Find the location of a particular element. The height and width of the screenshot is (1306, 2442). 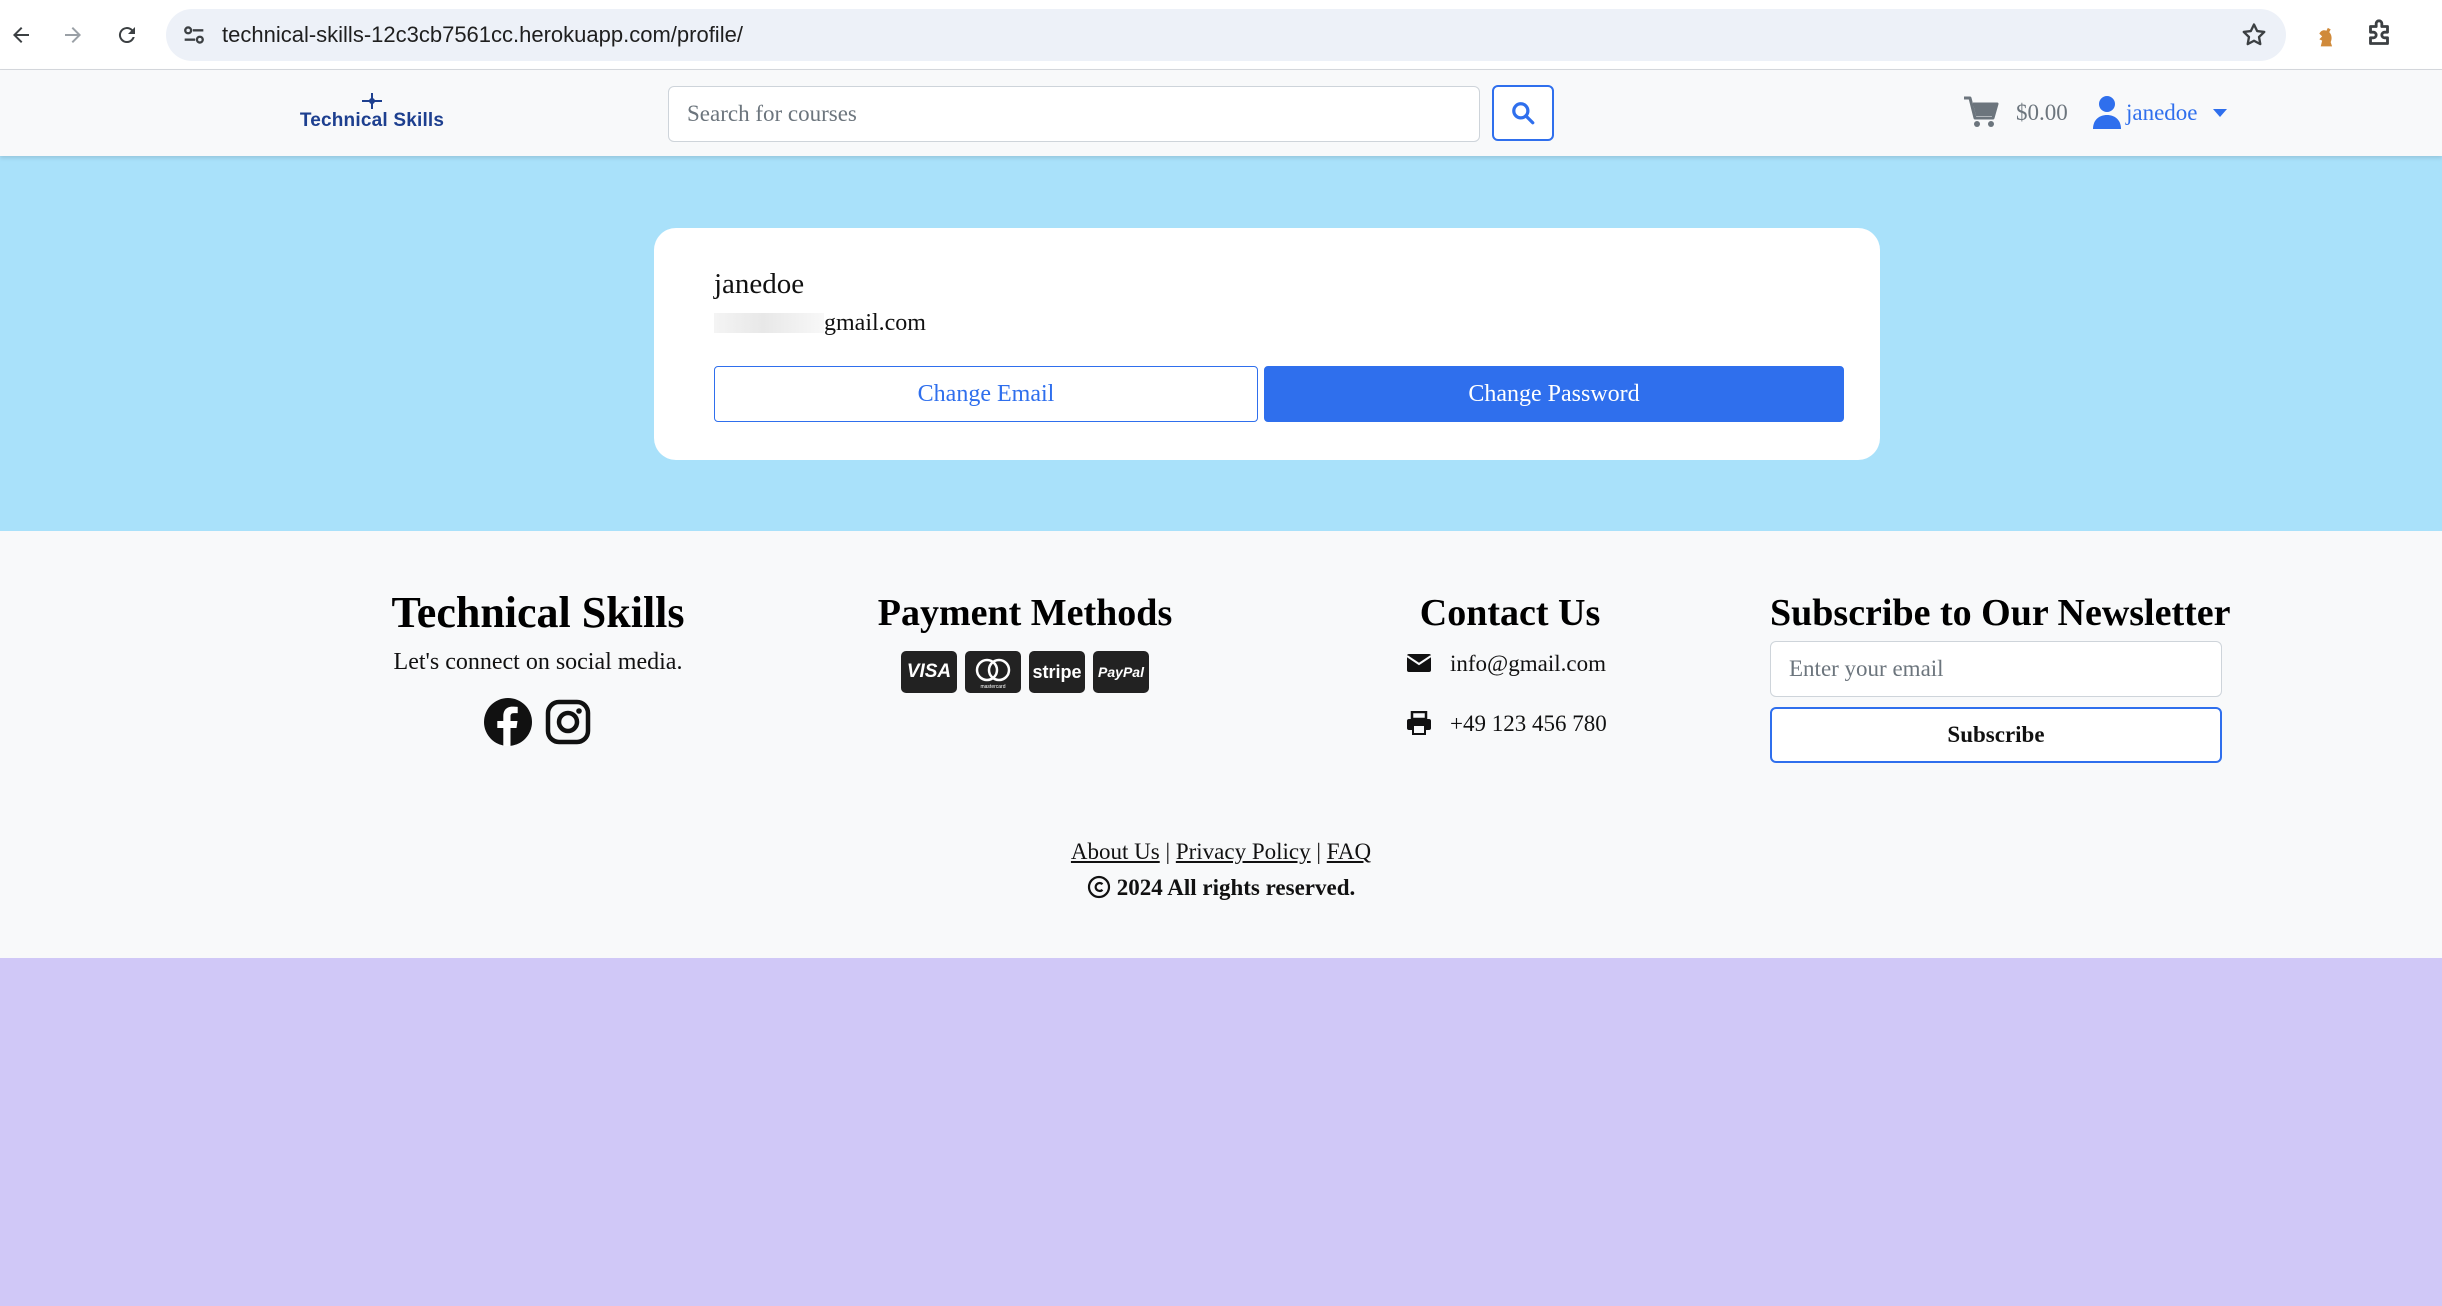

contact-email-row: info@gmail.com is located at coordinates (1510, 681).